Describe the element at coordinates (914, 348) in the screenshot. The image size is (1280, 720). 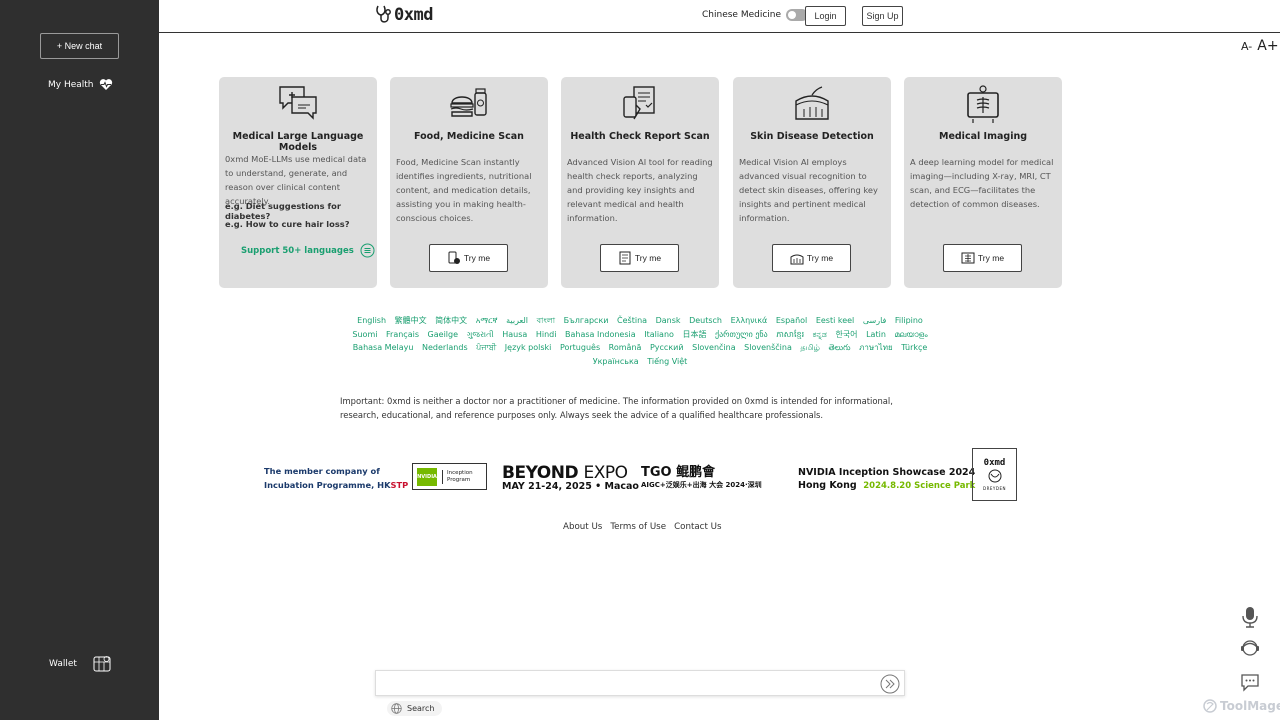
I see `language-link: Türkçe` at that location.